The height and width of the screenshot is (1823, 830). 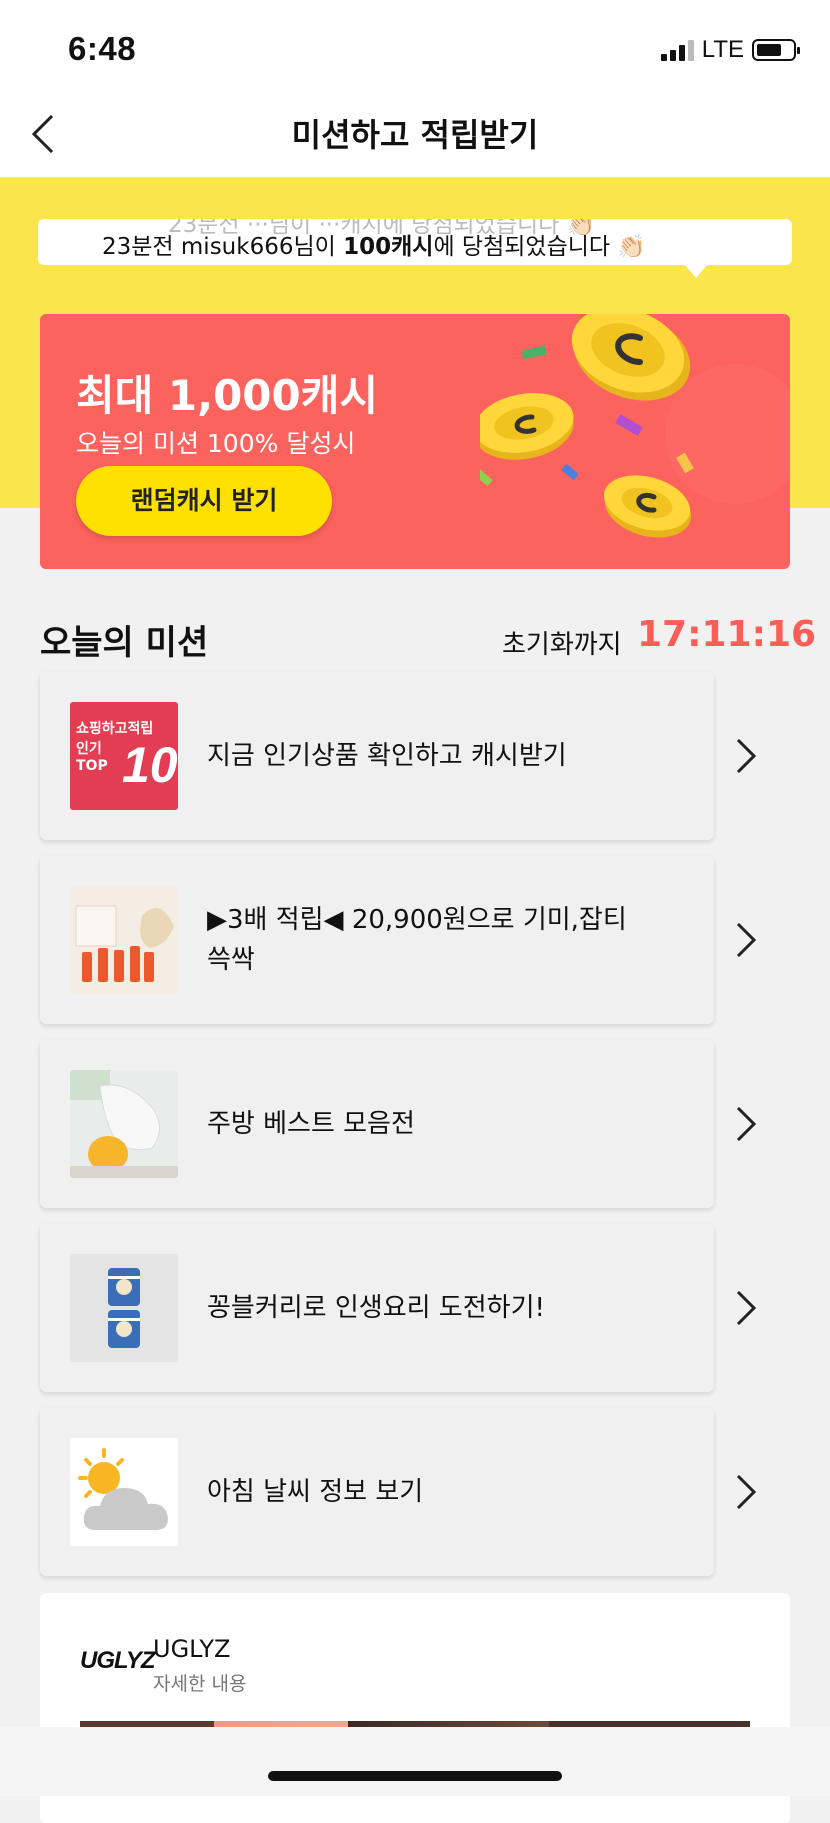 I want to click on mission-item-lipstick-promo: ▶3배 적립◀ 20,900원으로 기미,잡티 쓱싹, so click(x=398, y=940).